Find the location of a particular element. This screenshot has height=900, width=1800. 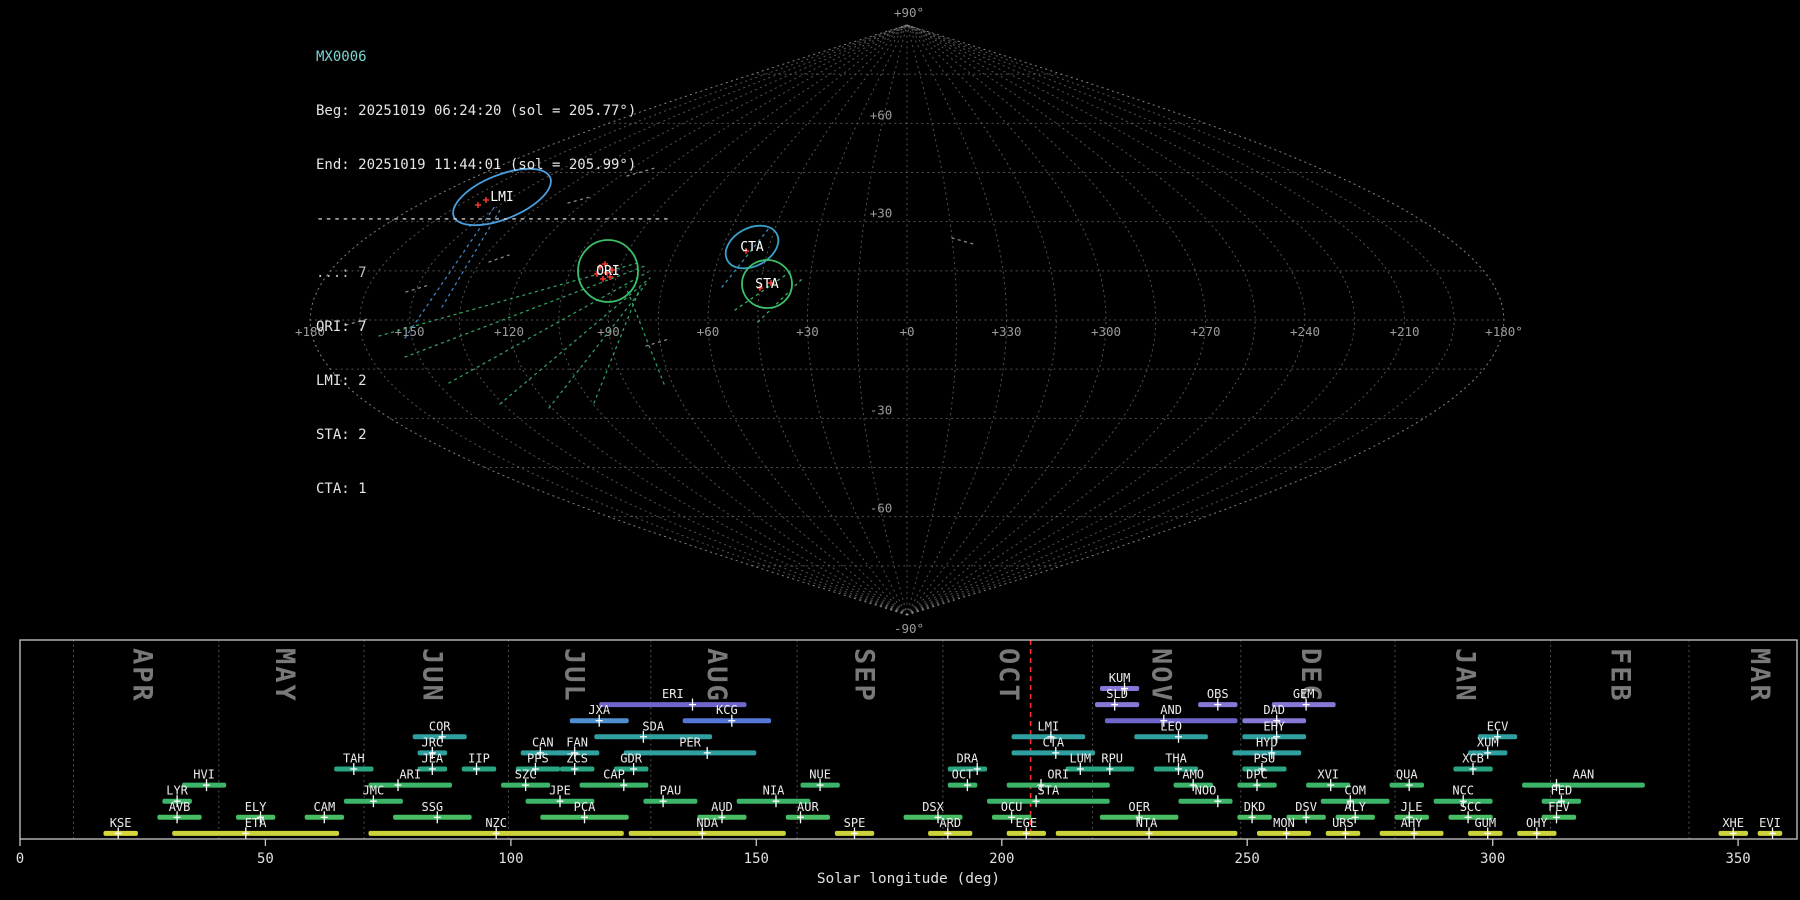

x-axis-tick-label: 150 is located at coordinates (756, 859).